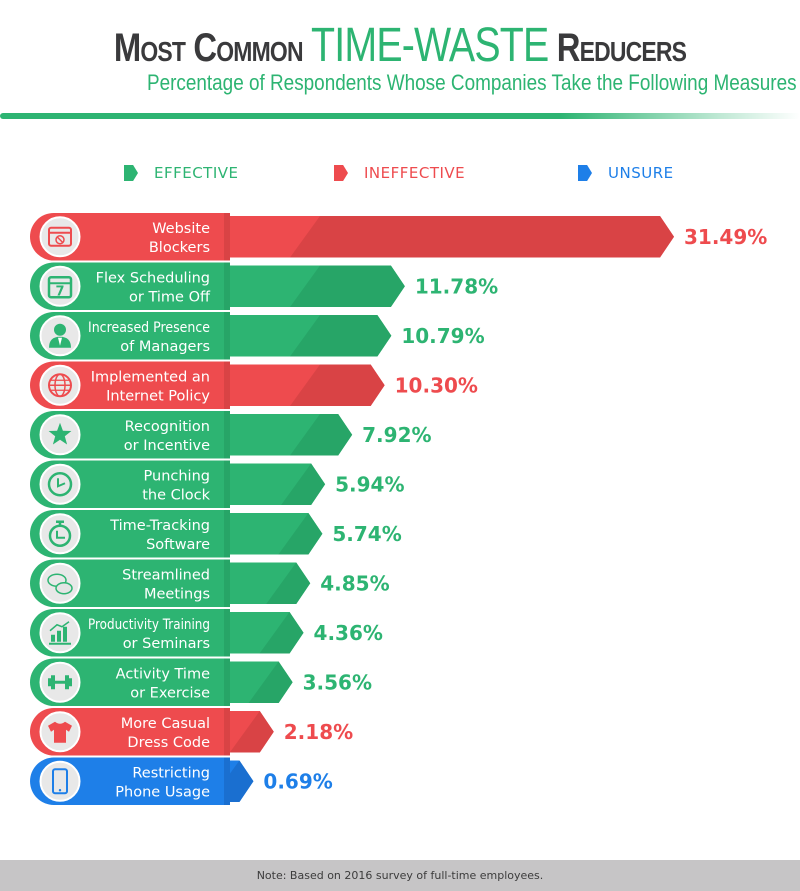  Describe the element at coordinates (162, 792) in the screenshot. I see `bar-label-line2: Phone Usage` at that location.